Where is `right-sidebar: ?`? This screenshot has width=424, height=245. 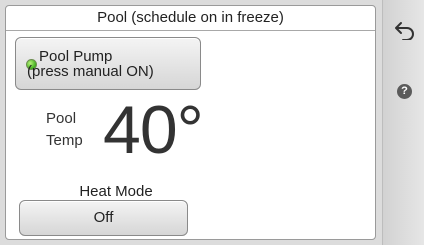 right-sidebar: ? is located at coordinates (403, 122).